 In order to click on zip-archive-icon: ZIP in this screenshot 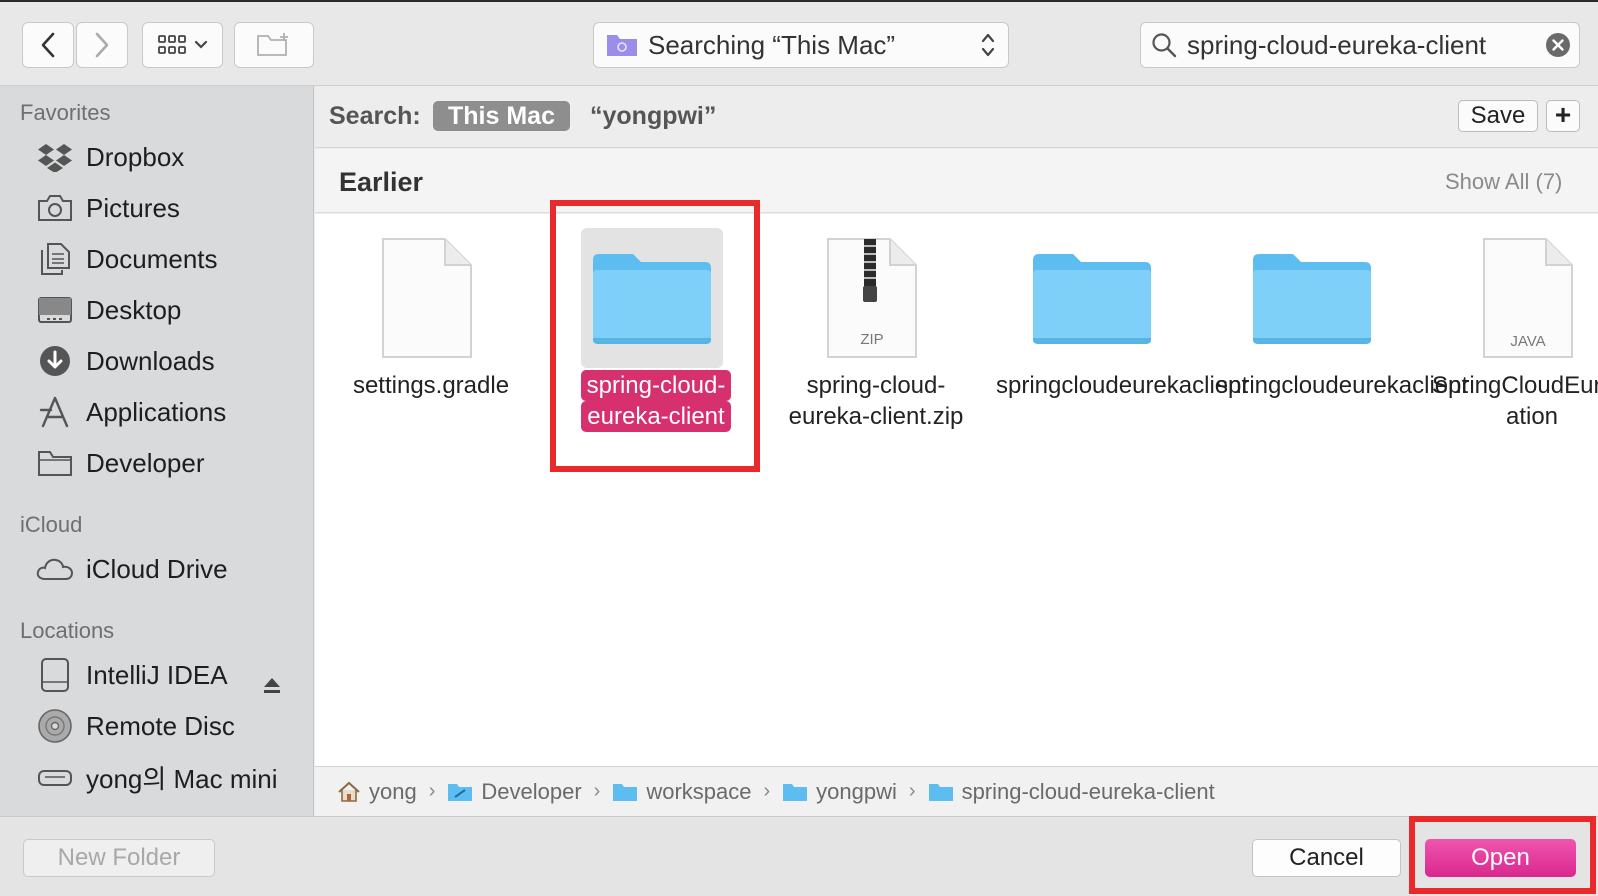, I will do `click(872, 298)`.